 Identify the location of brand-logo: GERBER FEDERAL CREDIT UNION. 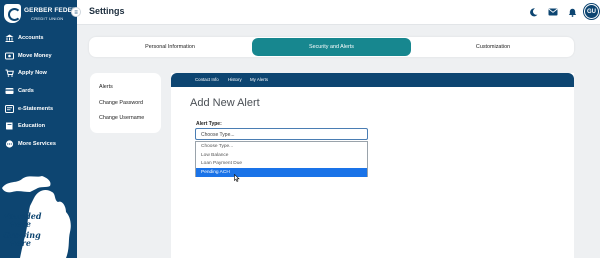
(45, 14).